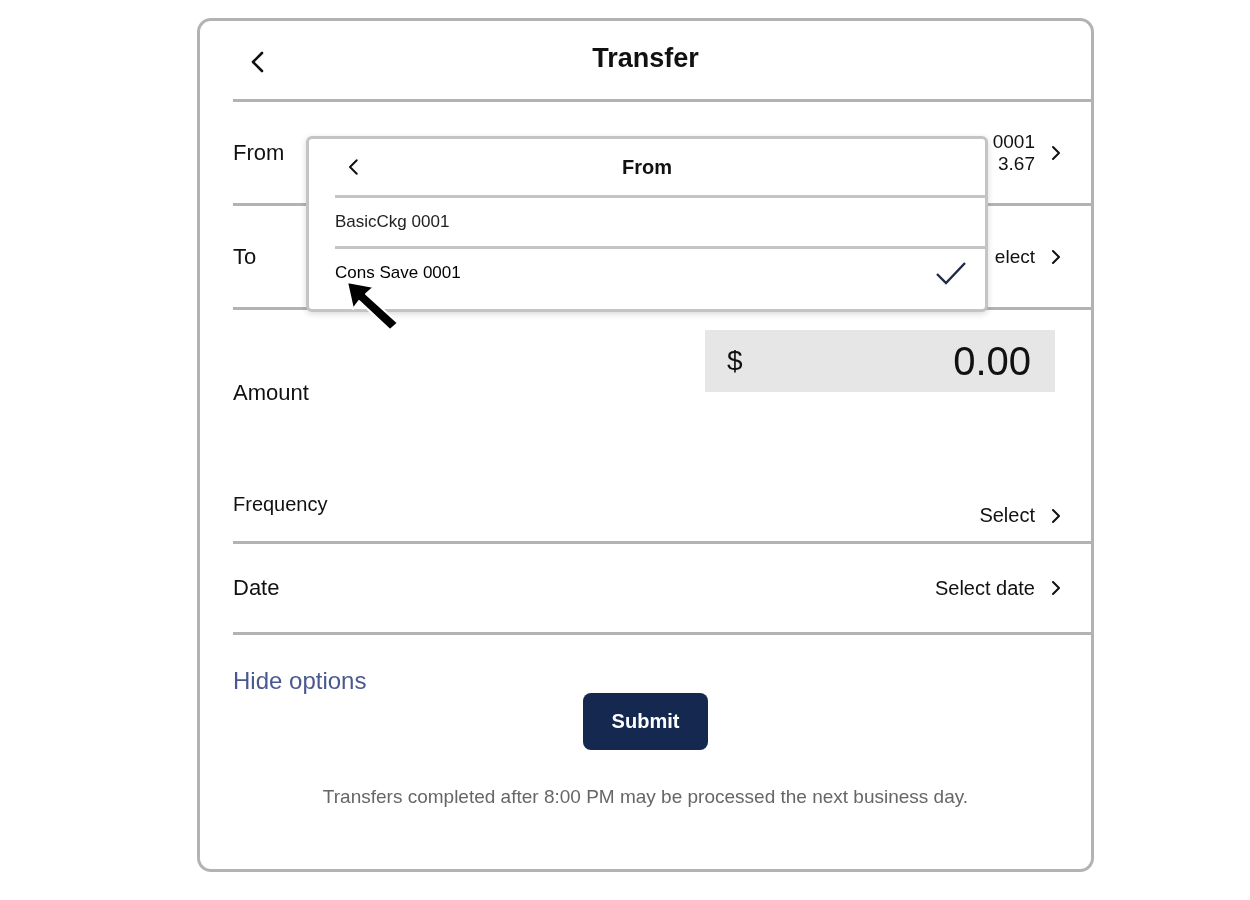 The width and height of the screenshot is (1250, 900). I want to click on row-value: 0001, so click(1013, 141).